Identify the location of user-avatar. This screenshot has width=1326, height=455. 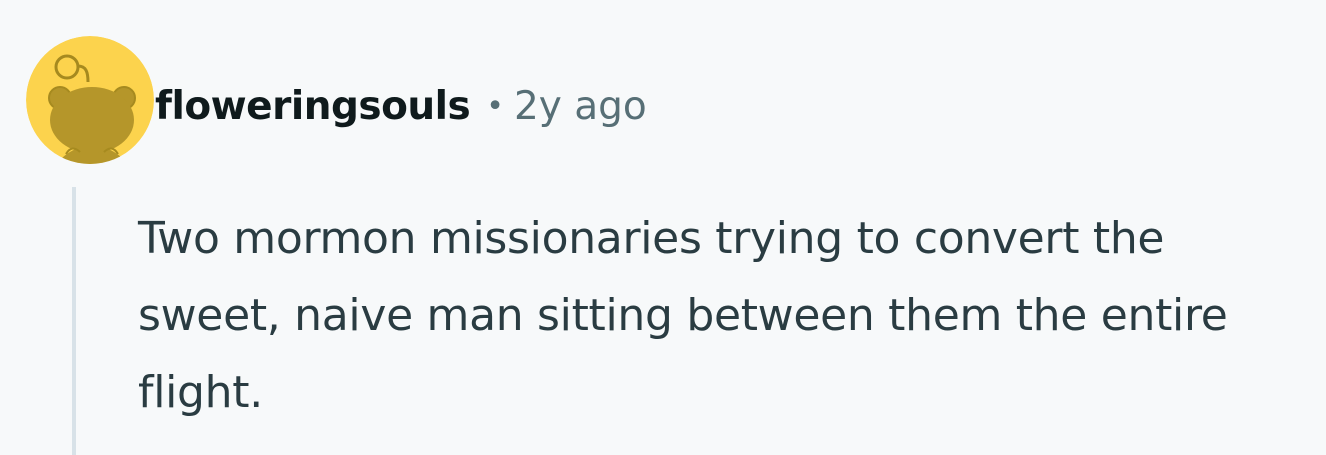
(90, 100).